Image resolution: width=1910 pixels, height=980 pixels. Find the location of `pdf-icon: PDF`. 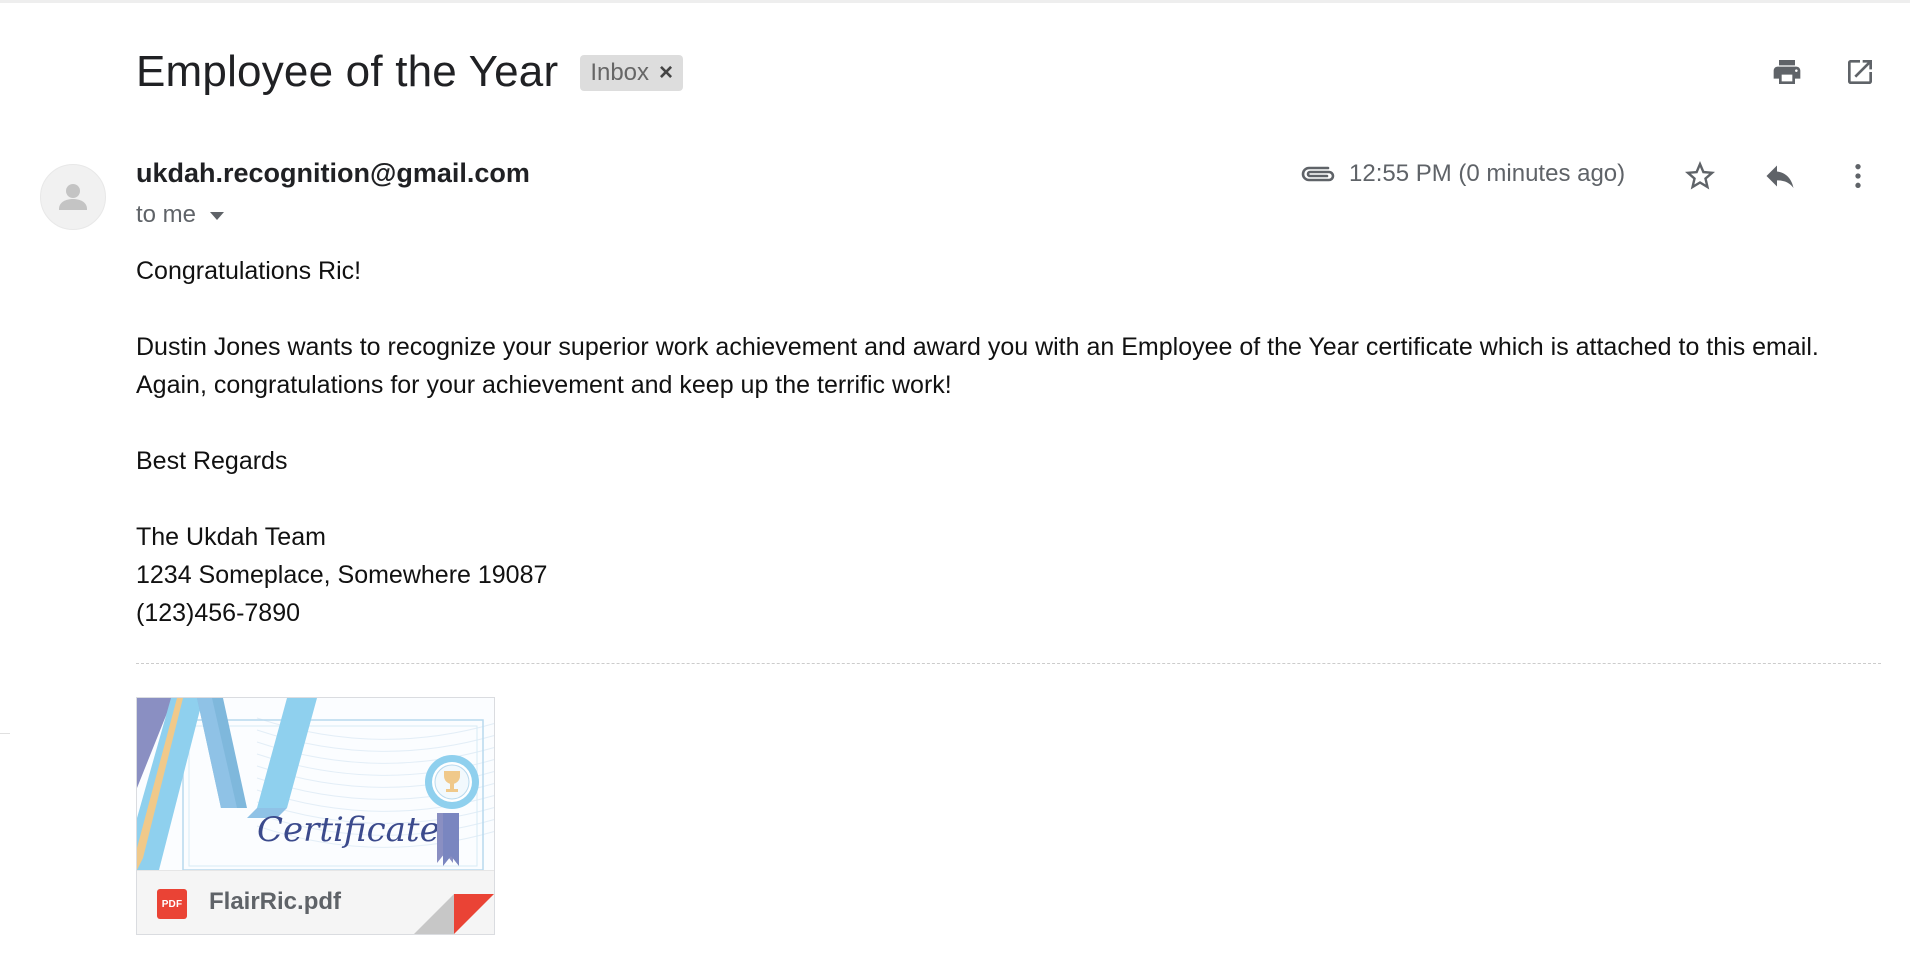

pdf-icon: PDF is located at coordinates (172, 904).